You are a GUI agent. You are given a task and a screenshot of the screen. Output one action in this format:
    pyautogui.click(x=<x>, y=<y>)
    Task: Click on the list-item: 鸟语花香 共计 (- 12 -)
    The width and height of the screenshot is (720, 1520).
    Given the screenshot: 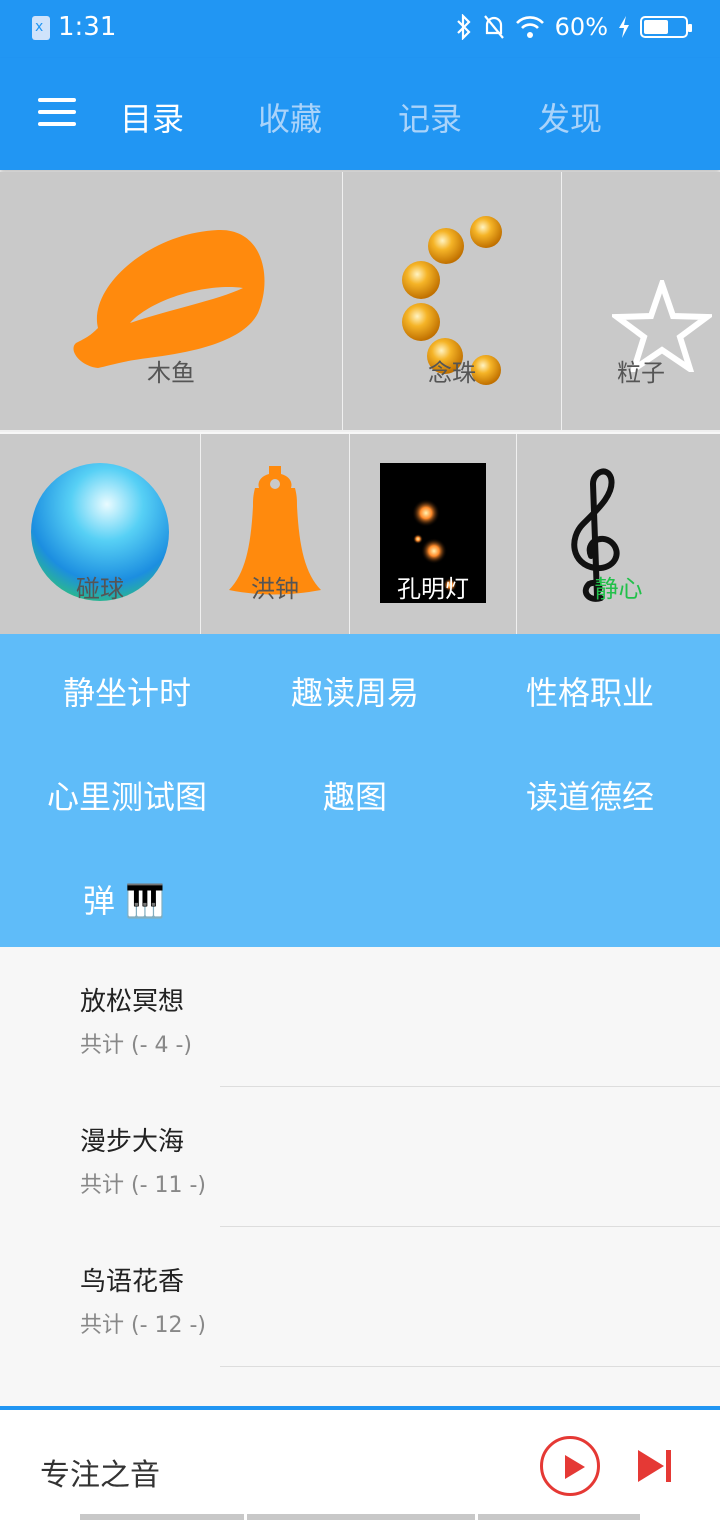 What is the action you would take?
    pyautogui.click(x=360, y=1297)
    